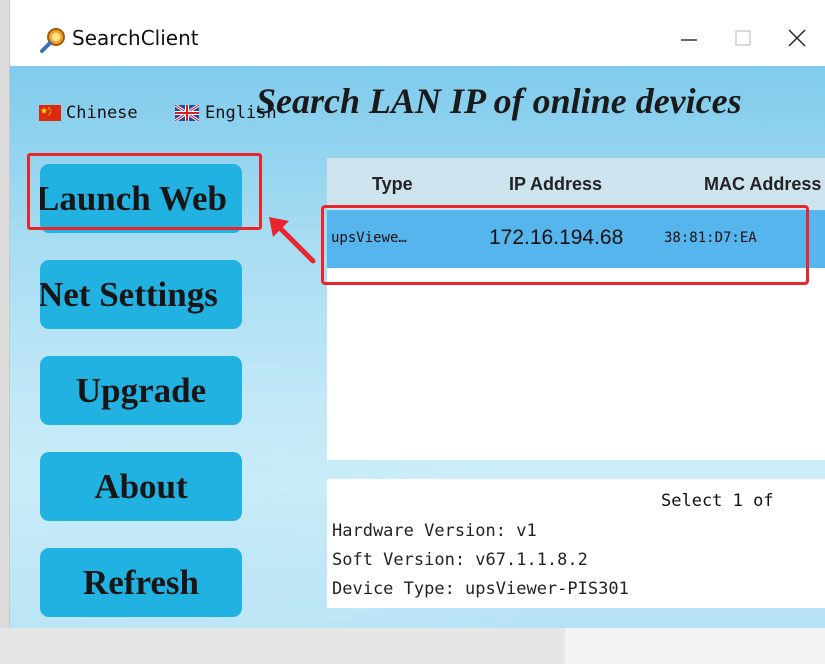 The height and width of the screenshot is (664, 825). What do you see at coordinates (499, 101) in the screenshot?
I see `page-headline: Search LAN IP of online devices` at bounding box center [499, 101].